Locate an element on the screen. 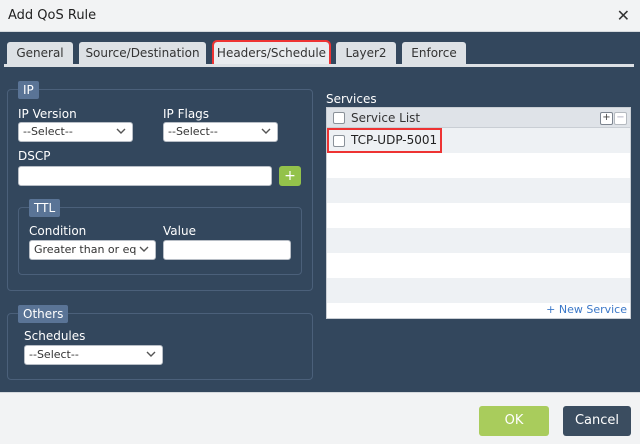 The image size is (640, 444). ttl-value-label: Value is located at coordinates (179, 231).